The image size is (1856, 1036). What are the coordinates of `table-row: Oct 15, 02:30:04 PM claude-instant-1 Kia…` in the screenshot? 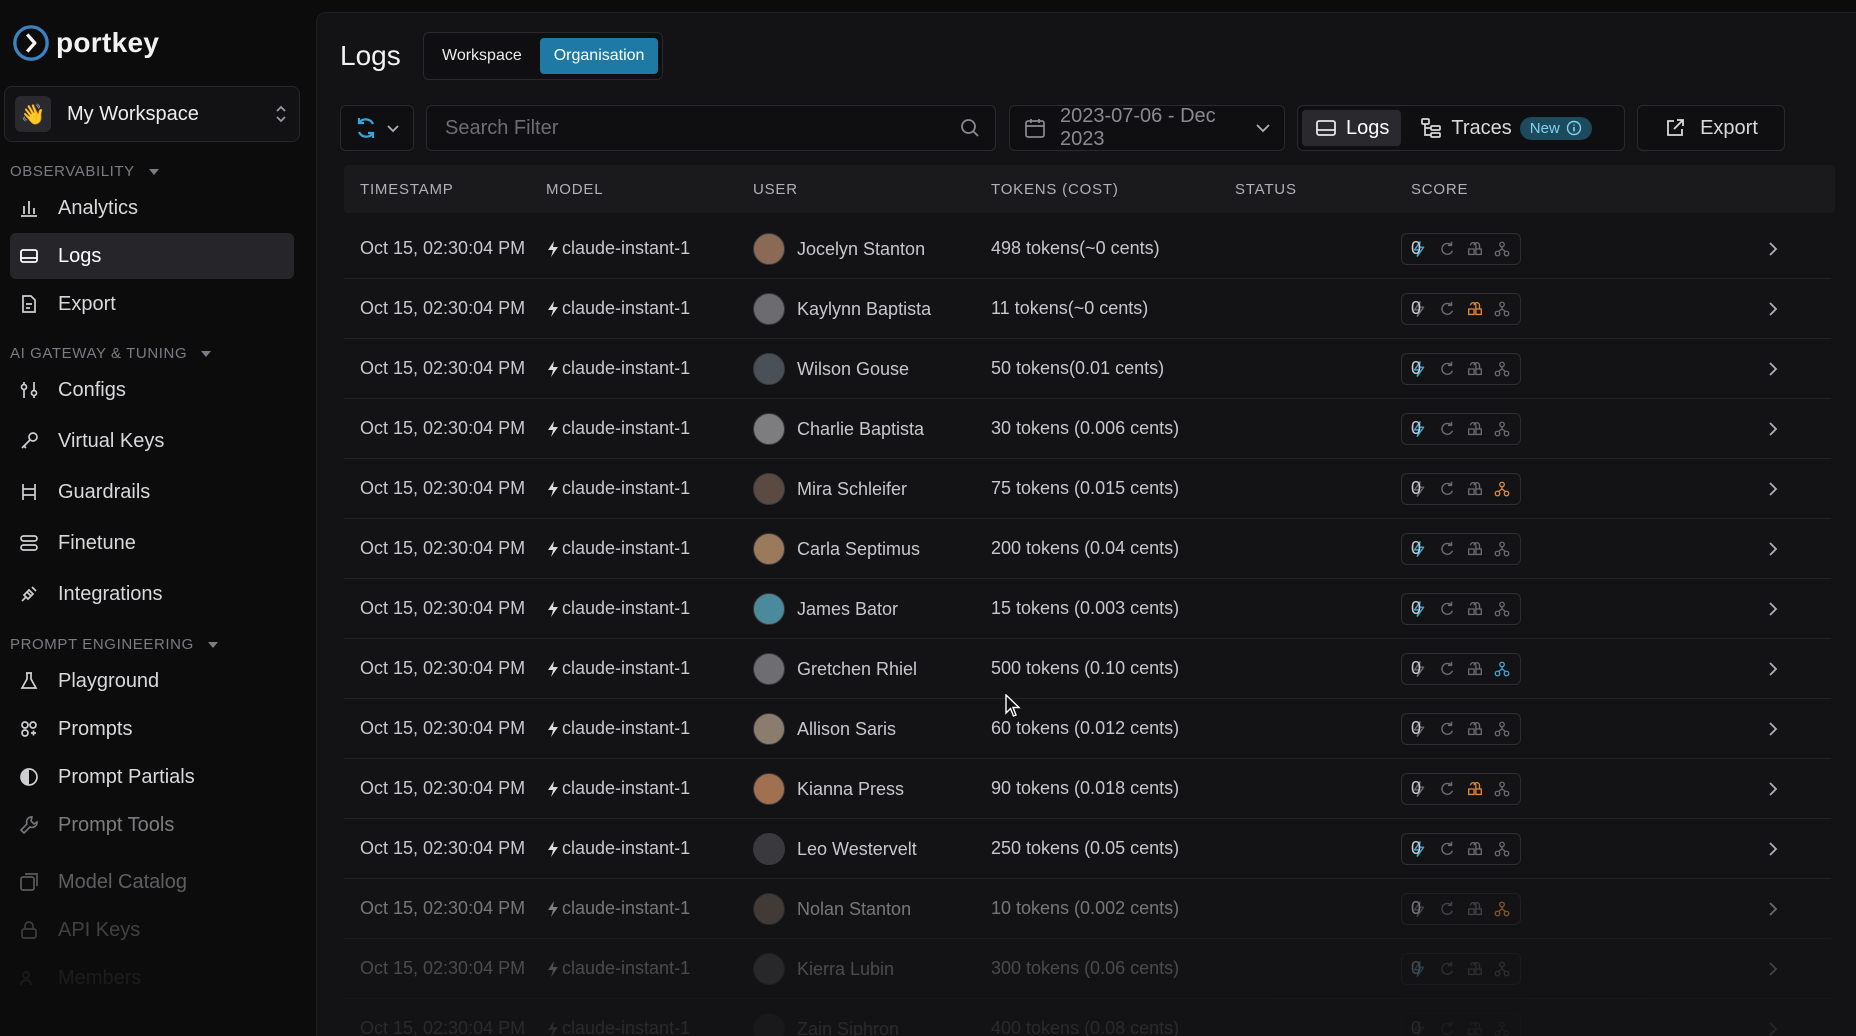 It's located at (1087, 789).